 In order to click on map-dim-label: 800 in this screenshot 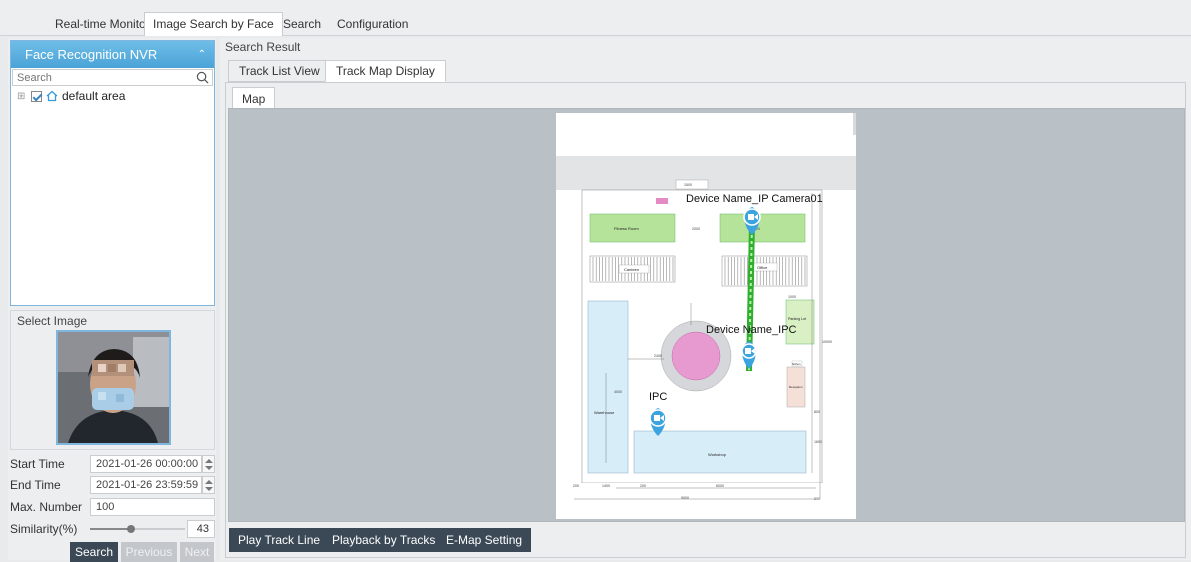, I will do `click(817, 412)`.